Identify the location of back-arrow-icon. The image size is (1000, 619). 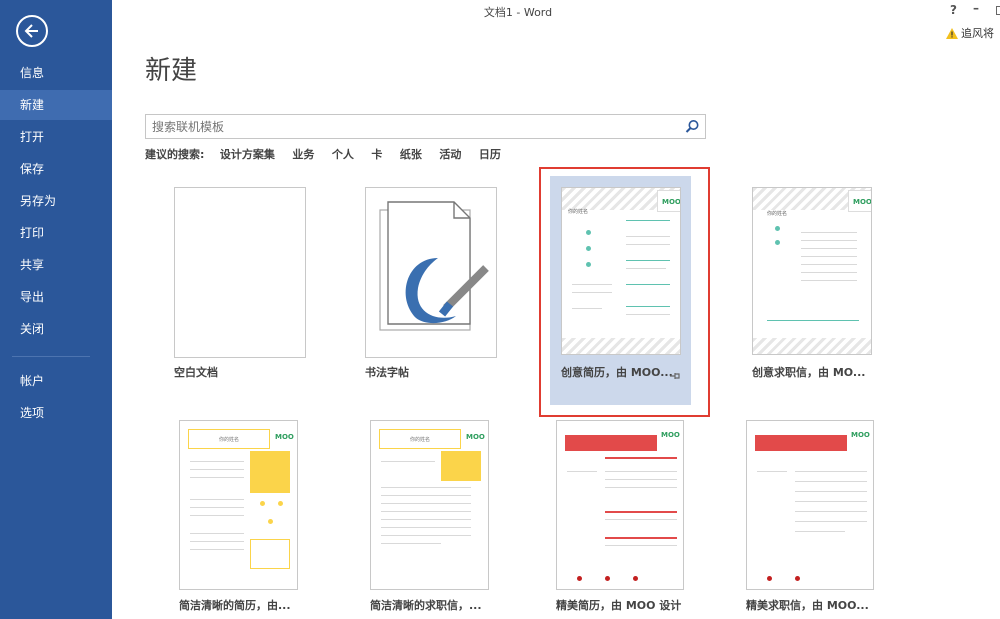
(31, 31).